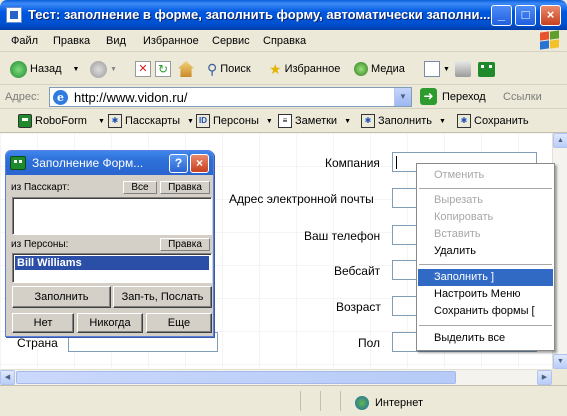 The image size is (567, 416). Describe the element at coordinates (7, 377) in the screenshot. I see `scroll-left-icon: ◀` at that location.